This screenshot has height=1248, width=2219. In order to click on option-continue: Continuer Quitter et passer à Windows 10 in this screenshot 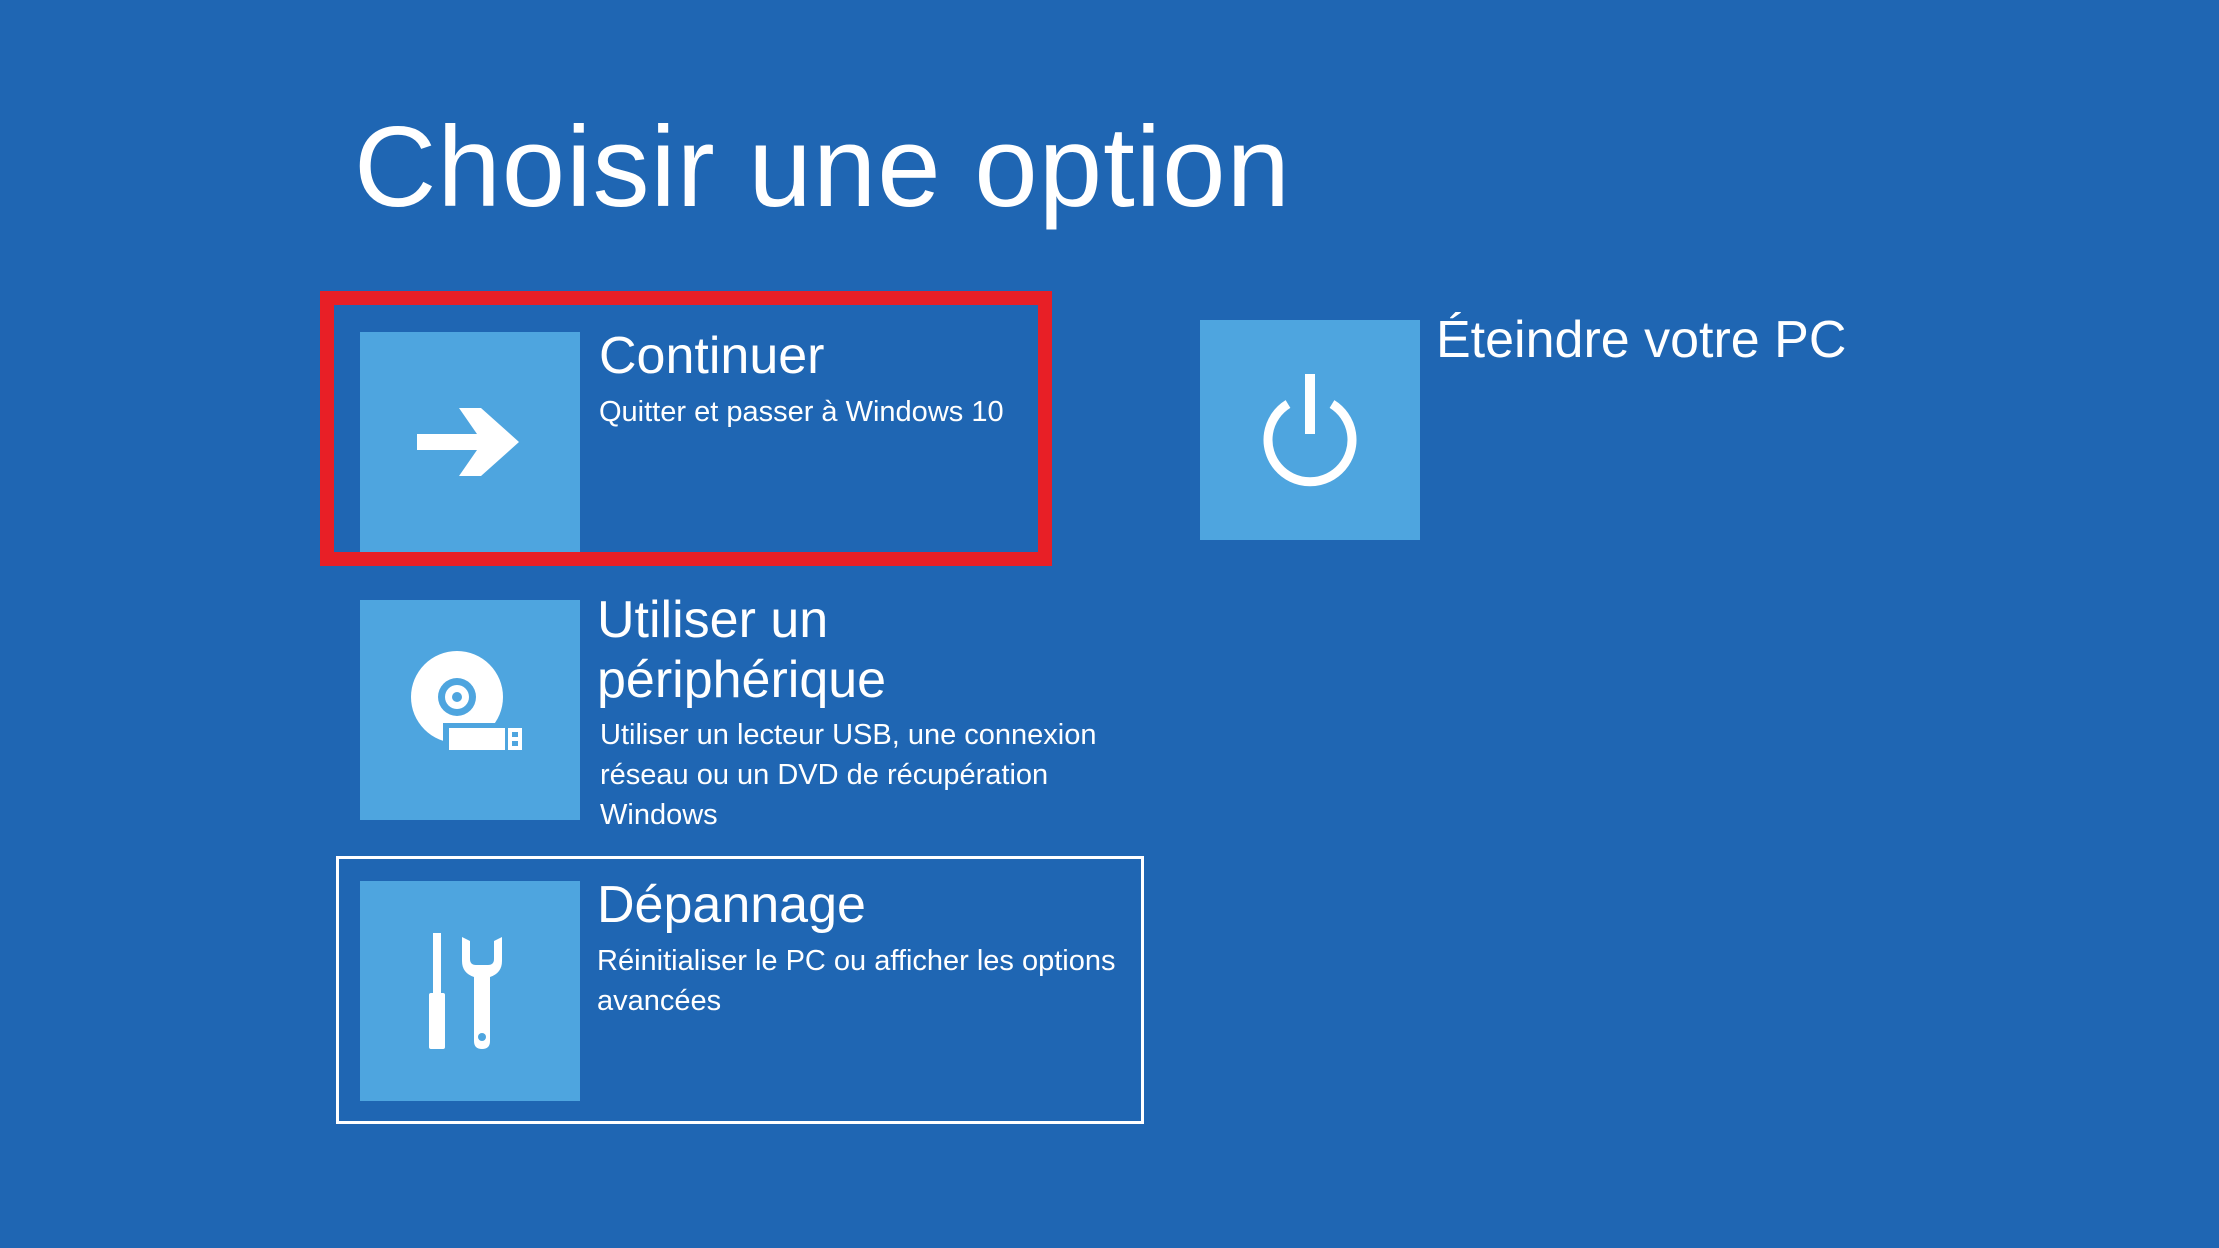, I will do `click(686, 428)`.